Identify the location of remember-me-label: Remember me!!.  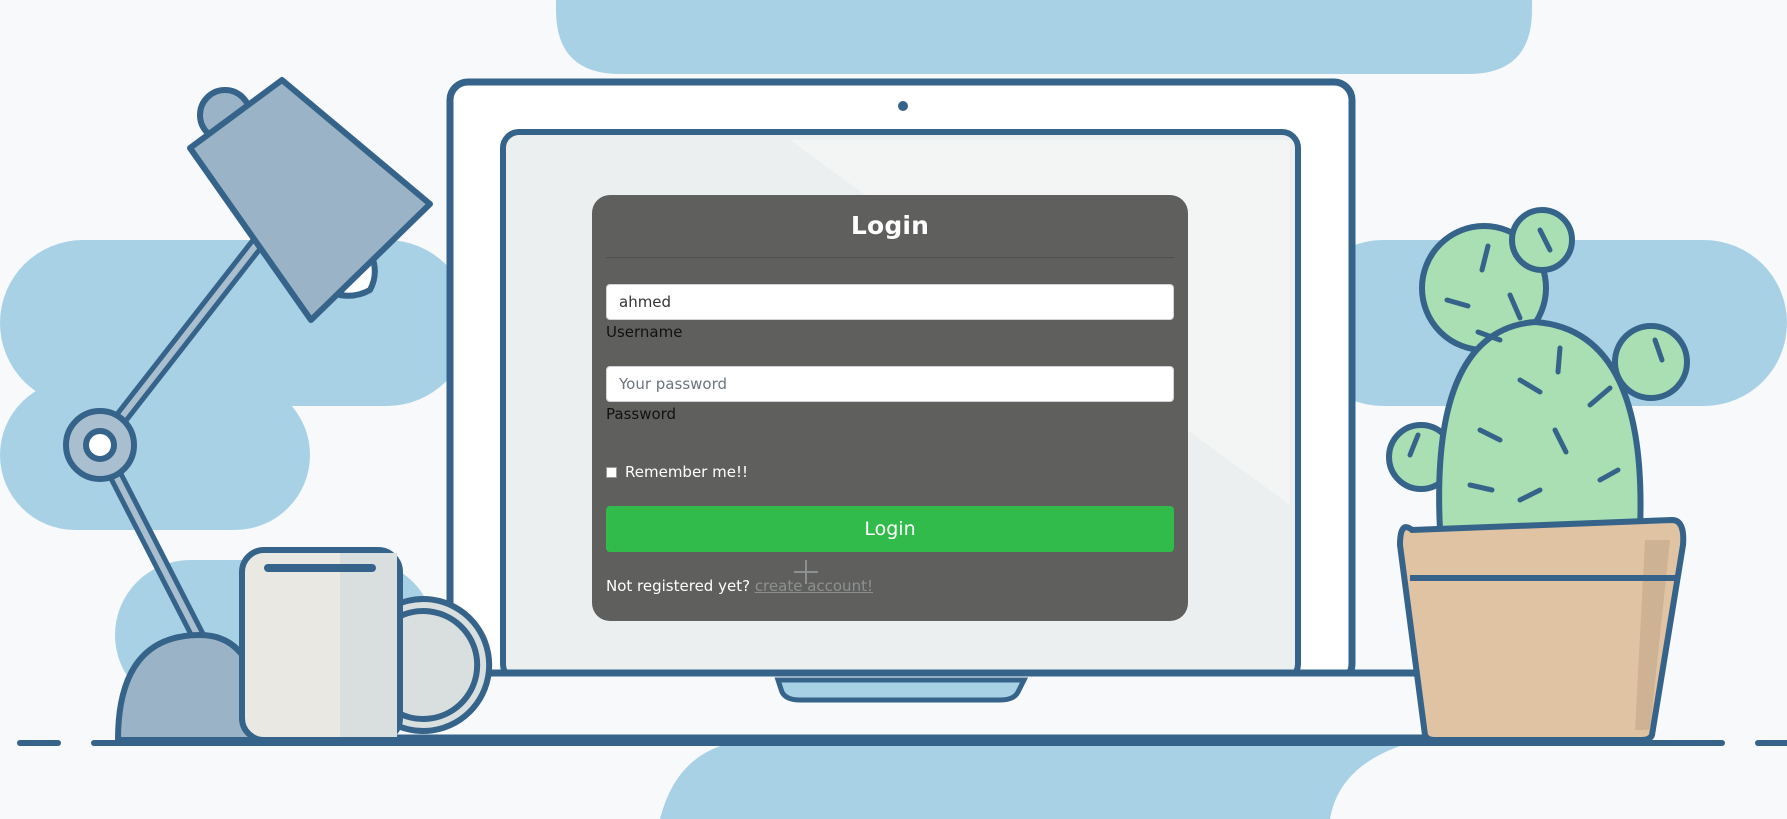
(686, 472).